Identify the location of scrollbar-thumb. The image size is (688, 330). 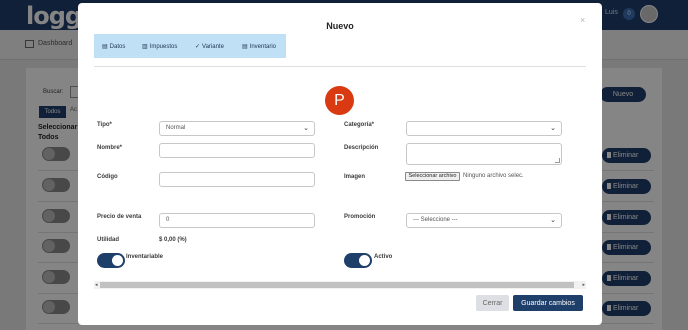
(337, 285).